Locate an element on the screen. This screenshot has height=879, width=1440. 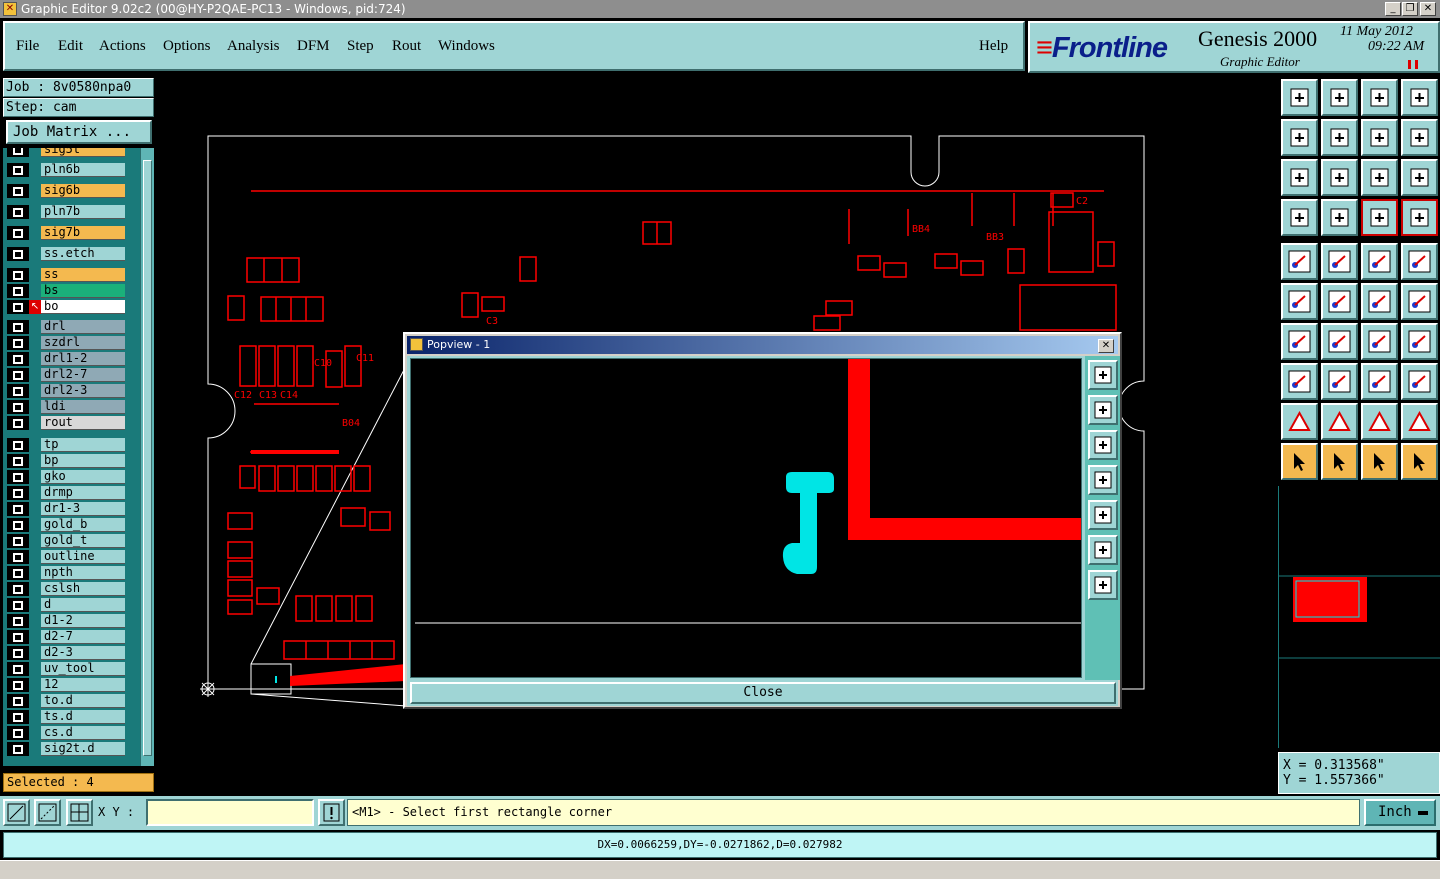
home-up-button is located at coordinates (1299, 97).